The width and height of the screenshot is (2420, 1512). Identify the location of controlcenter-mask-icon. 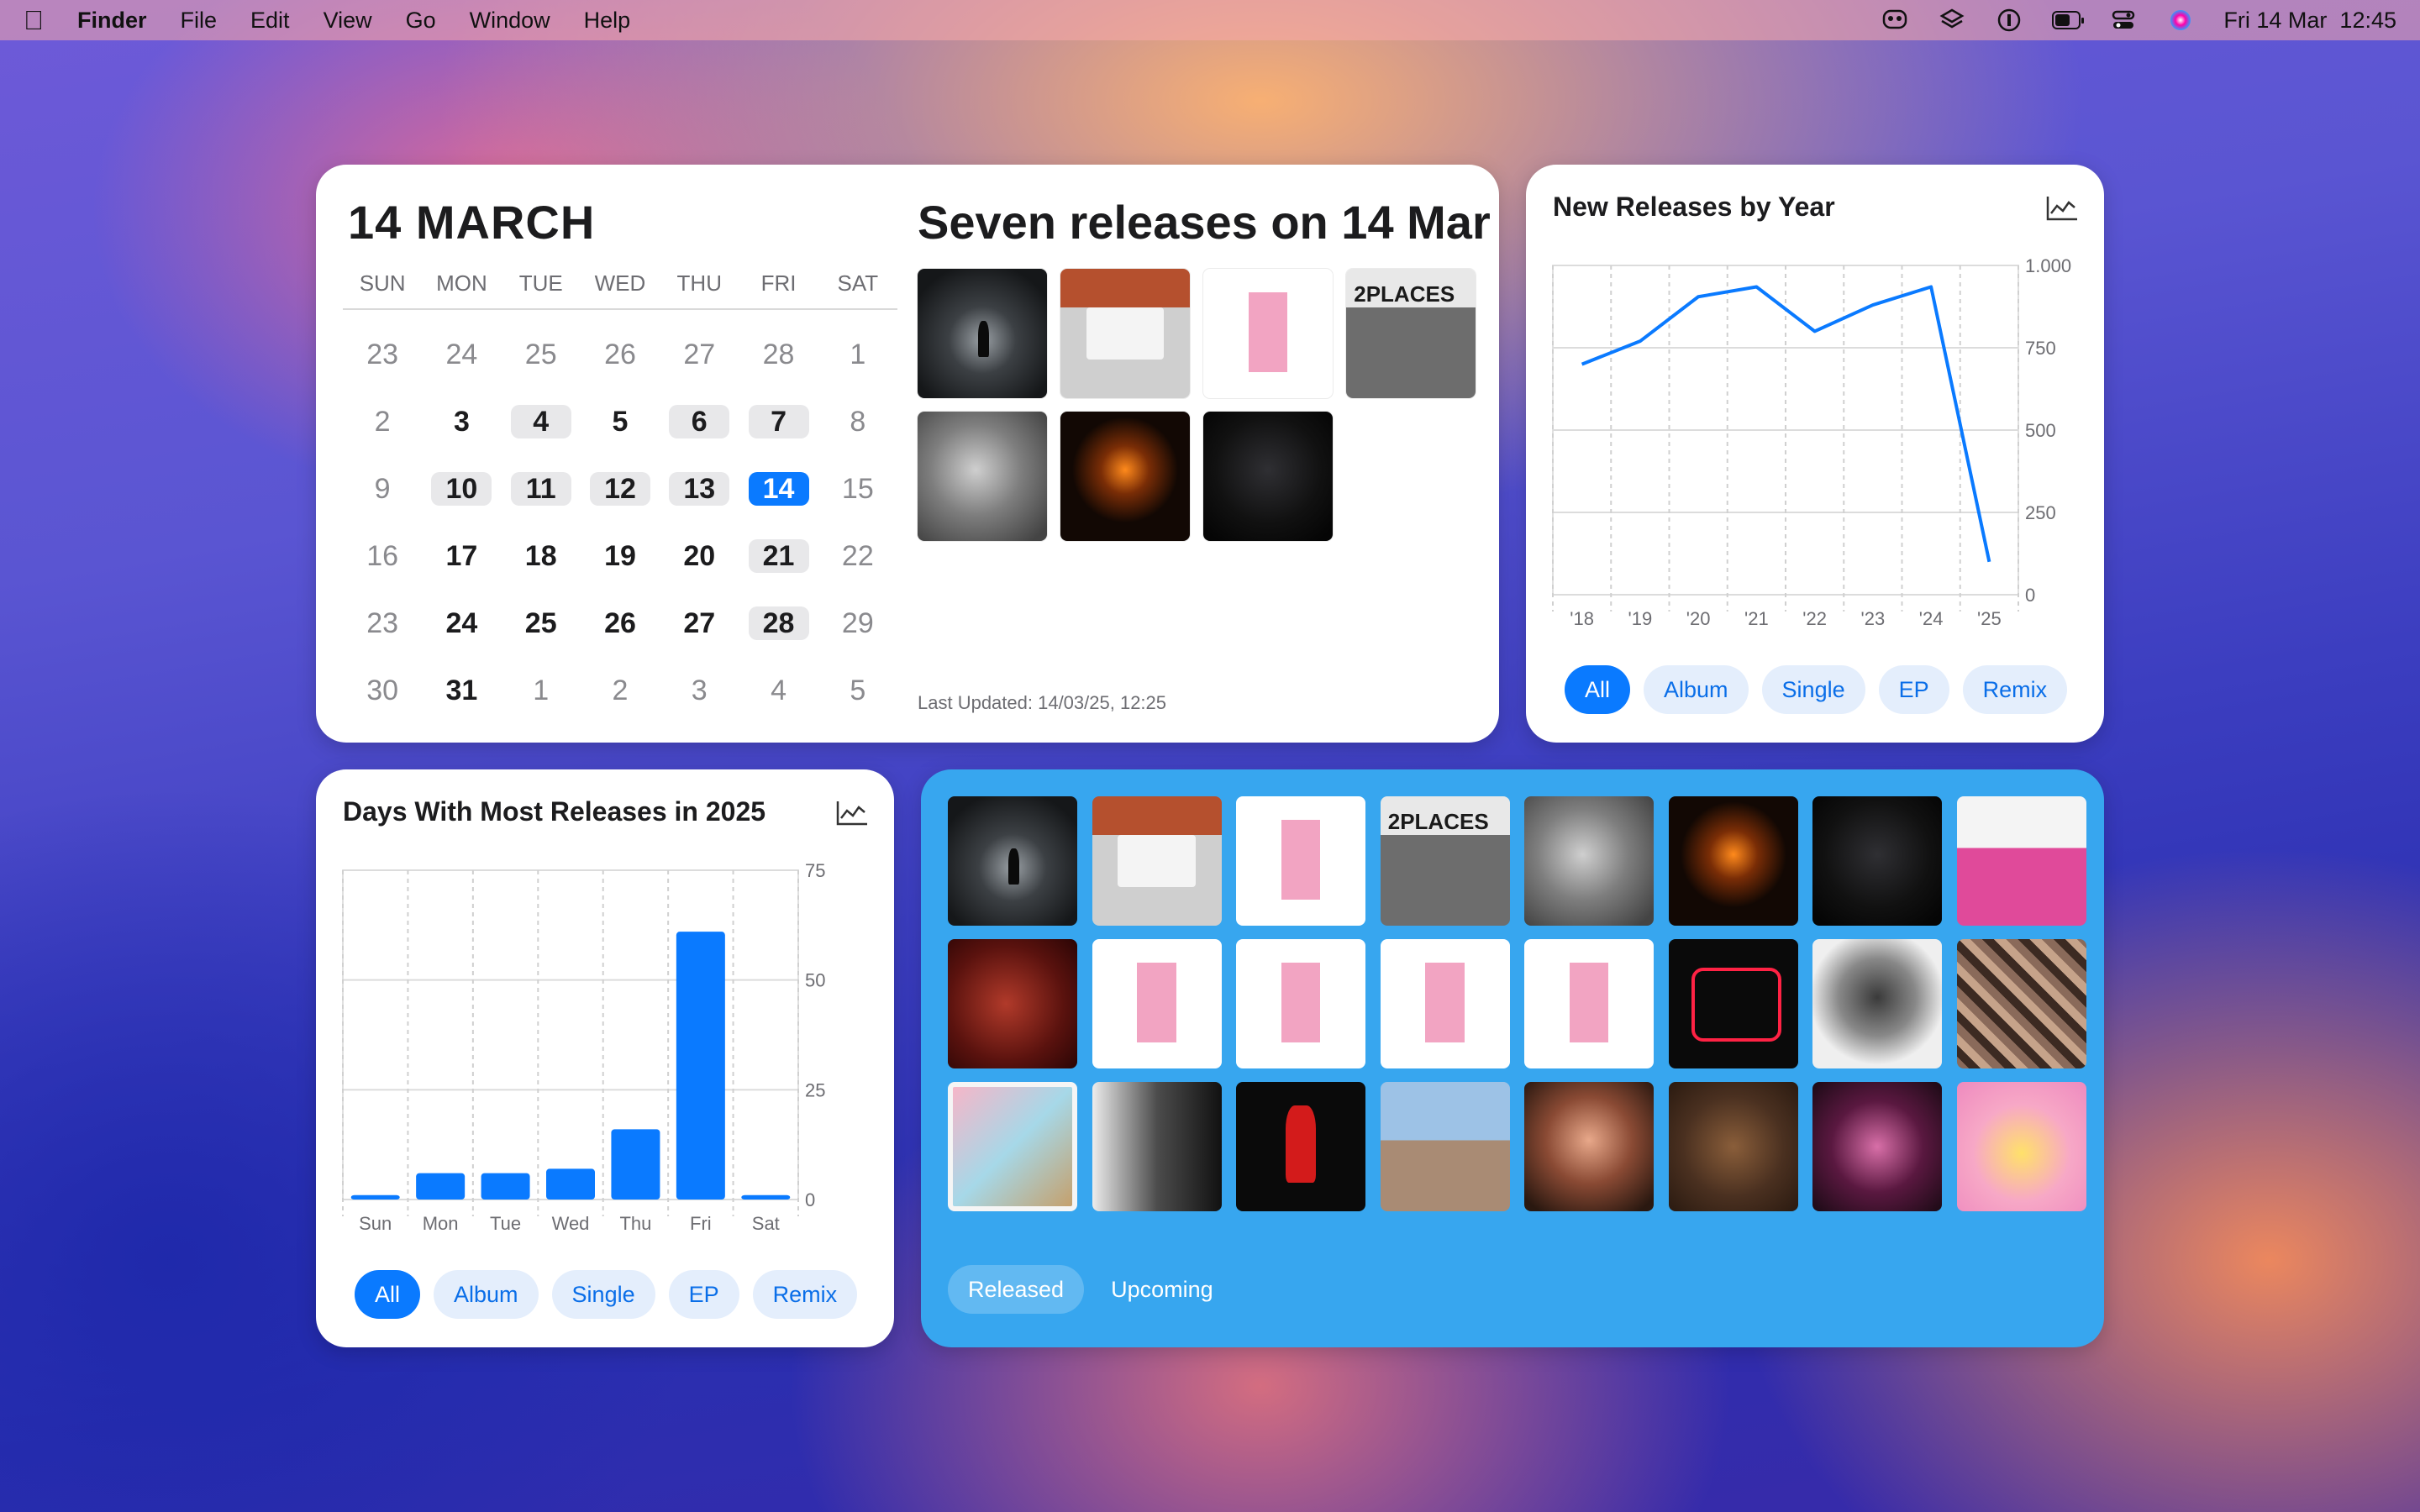
(1895, 20).